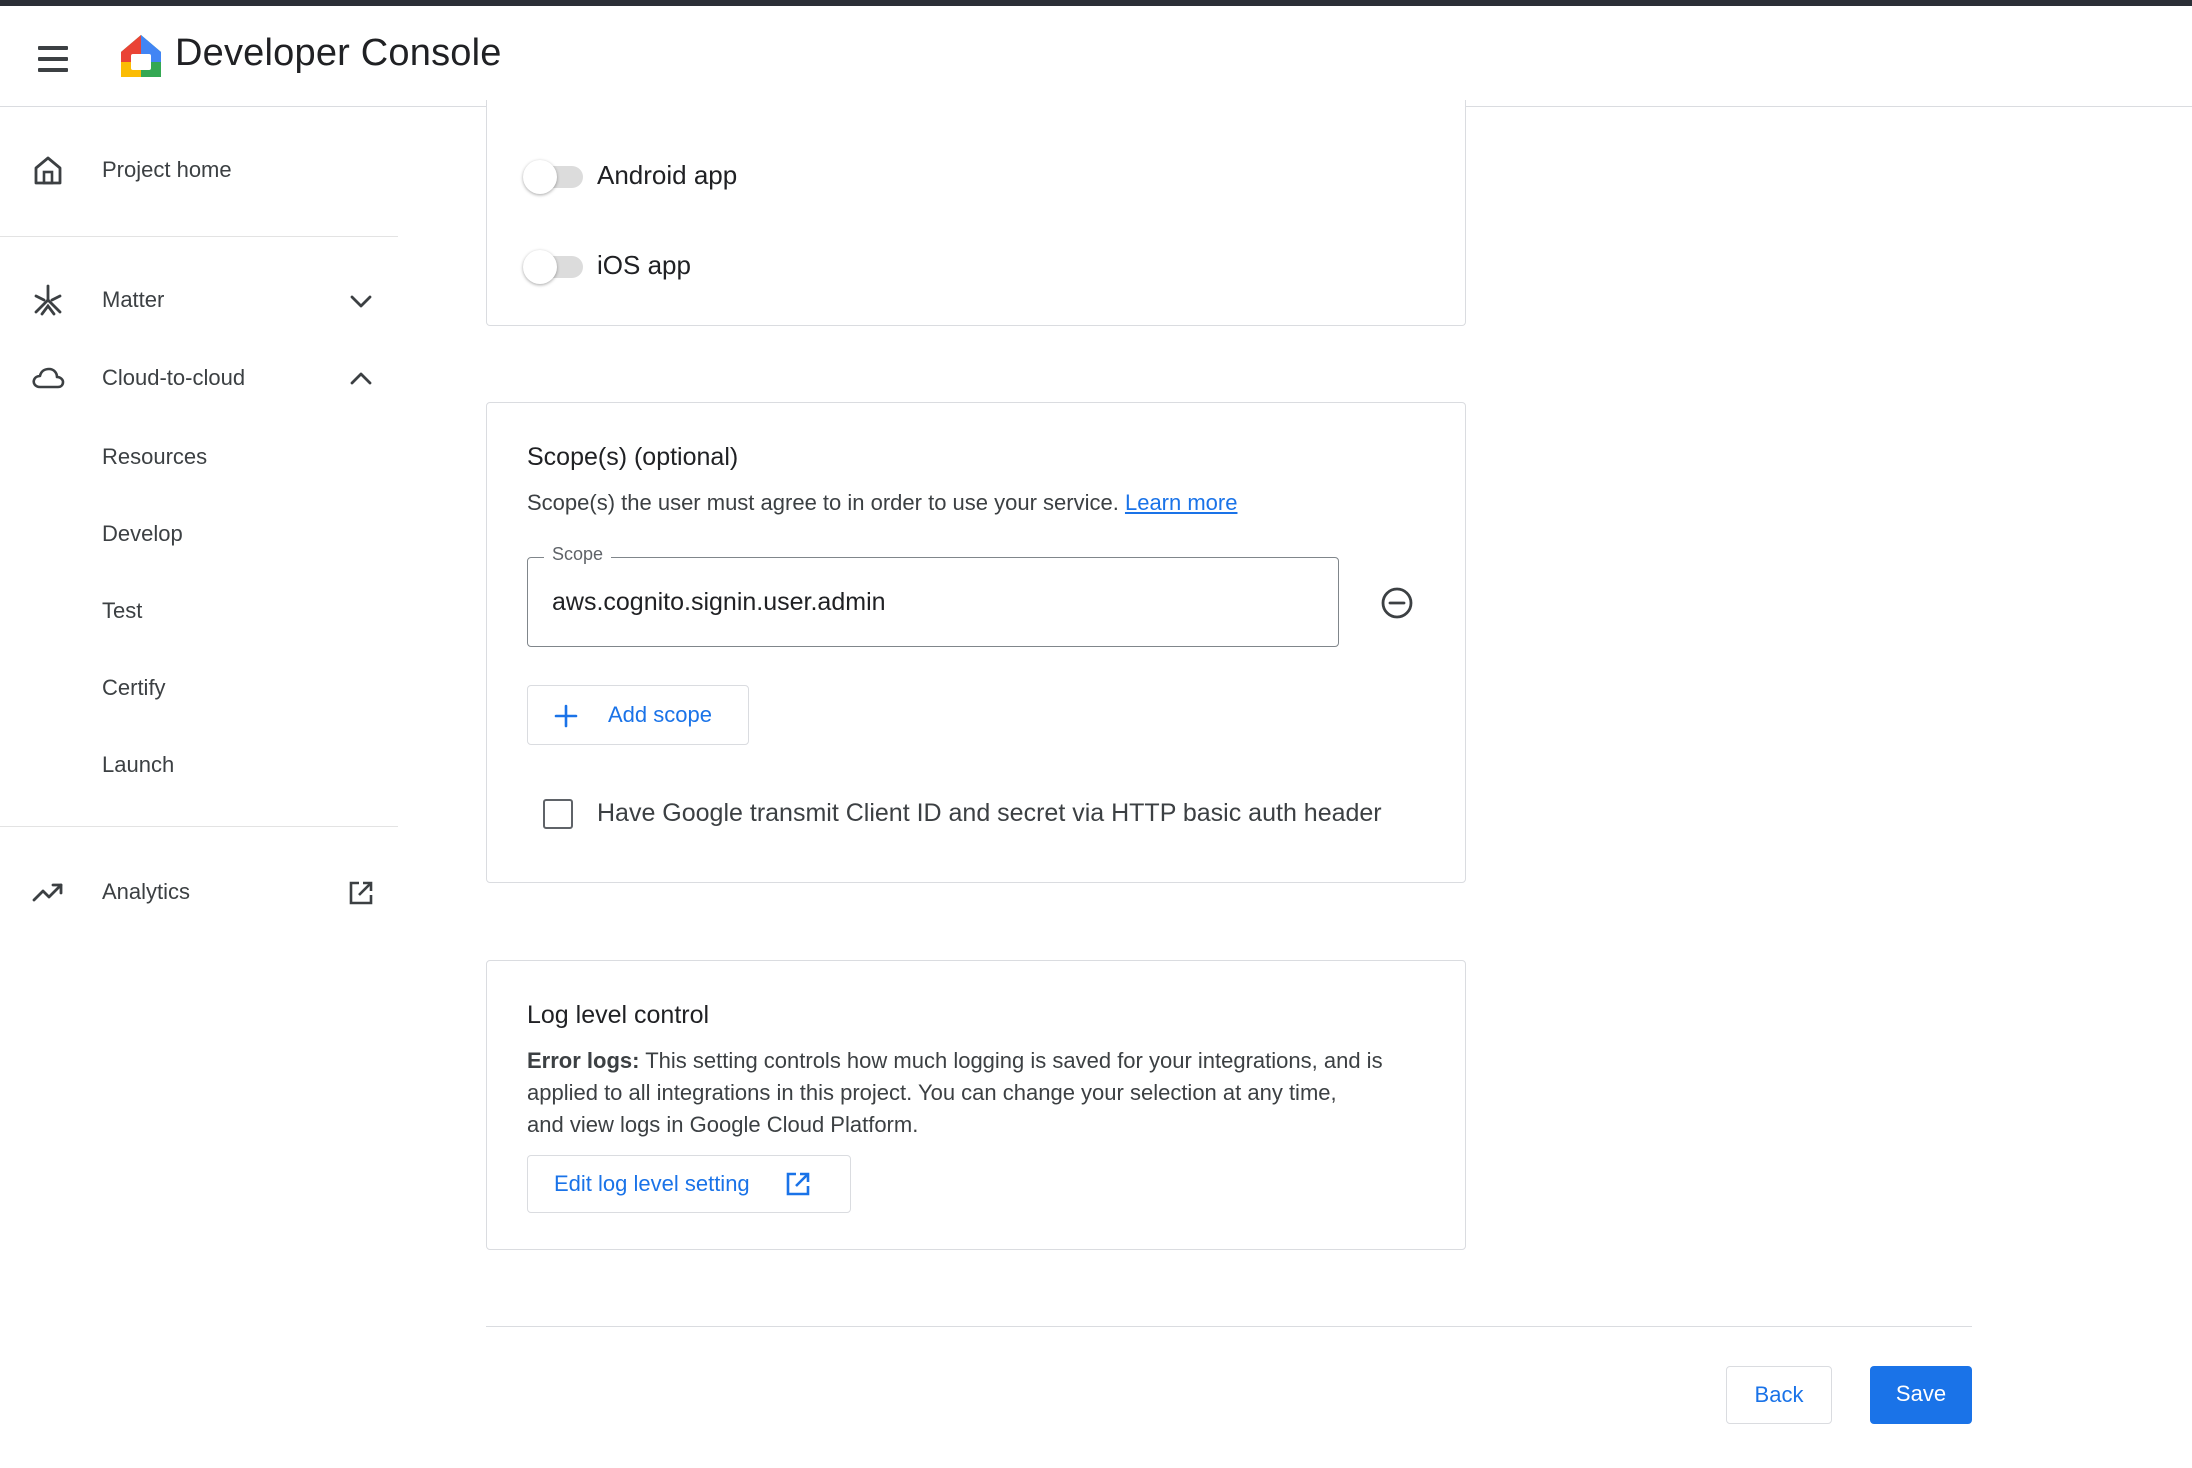 The image size is (2192, 1468). What do you see at coordinates (47, 892) in the screenshot?
I see `analytics-icon` at bounding box center [47, 892].